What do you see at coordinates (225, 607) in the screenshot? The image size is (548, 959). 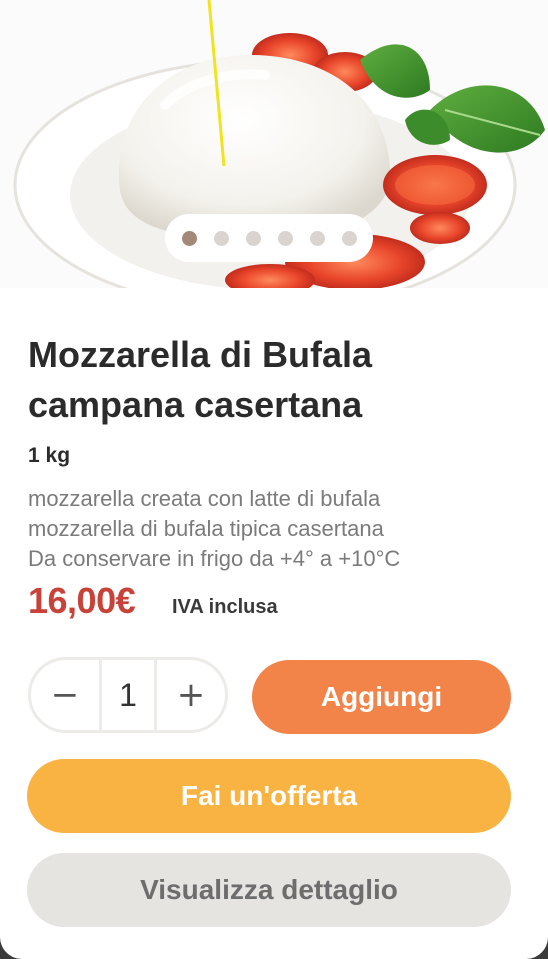 I see `vat-note: IVA inclusa` at bounding box center [225, 607].